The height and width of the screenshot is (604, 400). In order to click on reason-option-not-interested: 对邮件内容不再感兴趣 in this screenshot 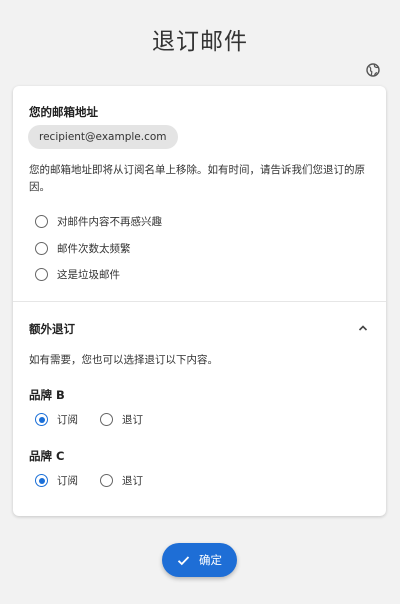, I will do `click(98, 221)`.